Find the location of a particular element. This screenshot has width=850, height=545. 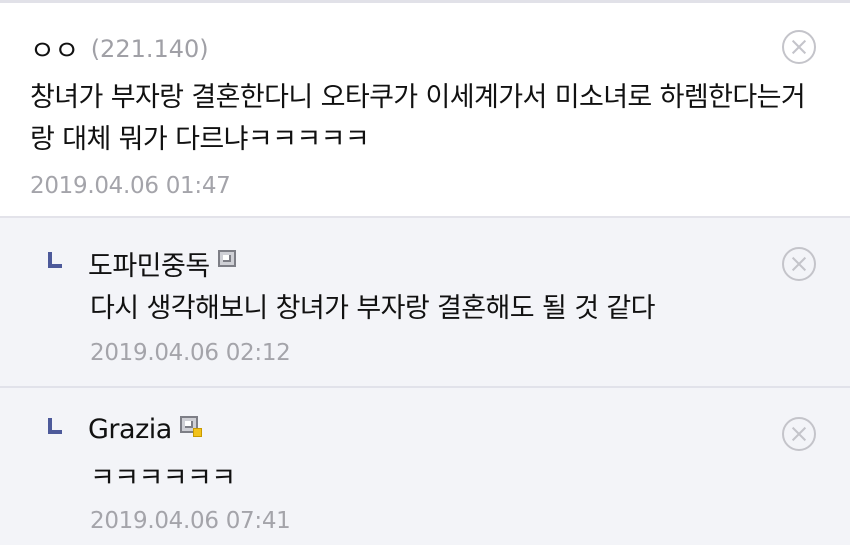

comment-nickname: ㅇㅇ is located at coordinates (54, 48).